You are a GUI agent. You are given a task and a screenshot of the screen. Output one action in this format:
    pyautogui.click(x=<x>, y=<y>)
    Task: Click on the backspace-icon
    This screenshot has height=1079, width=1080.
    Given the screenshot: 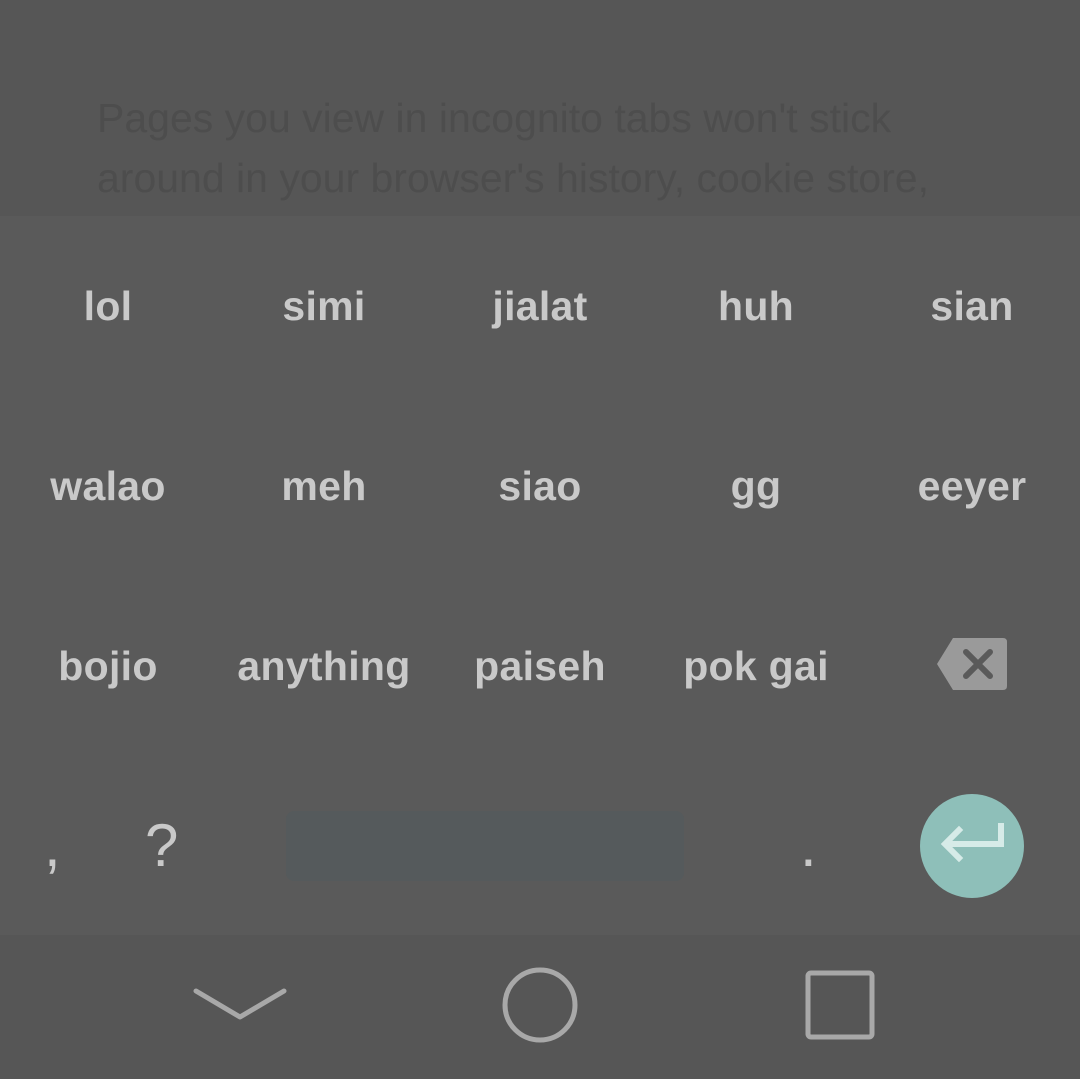 What is the action you would take?
    pyautogui.click(x=972, y=666)
    